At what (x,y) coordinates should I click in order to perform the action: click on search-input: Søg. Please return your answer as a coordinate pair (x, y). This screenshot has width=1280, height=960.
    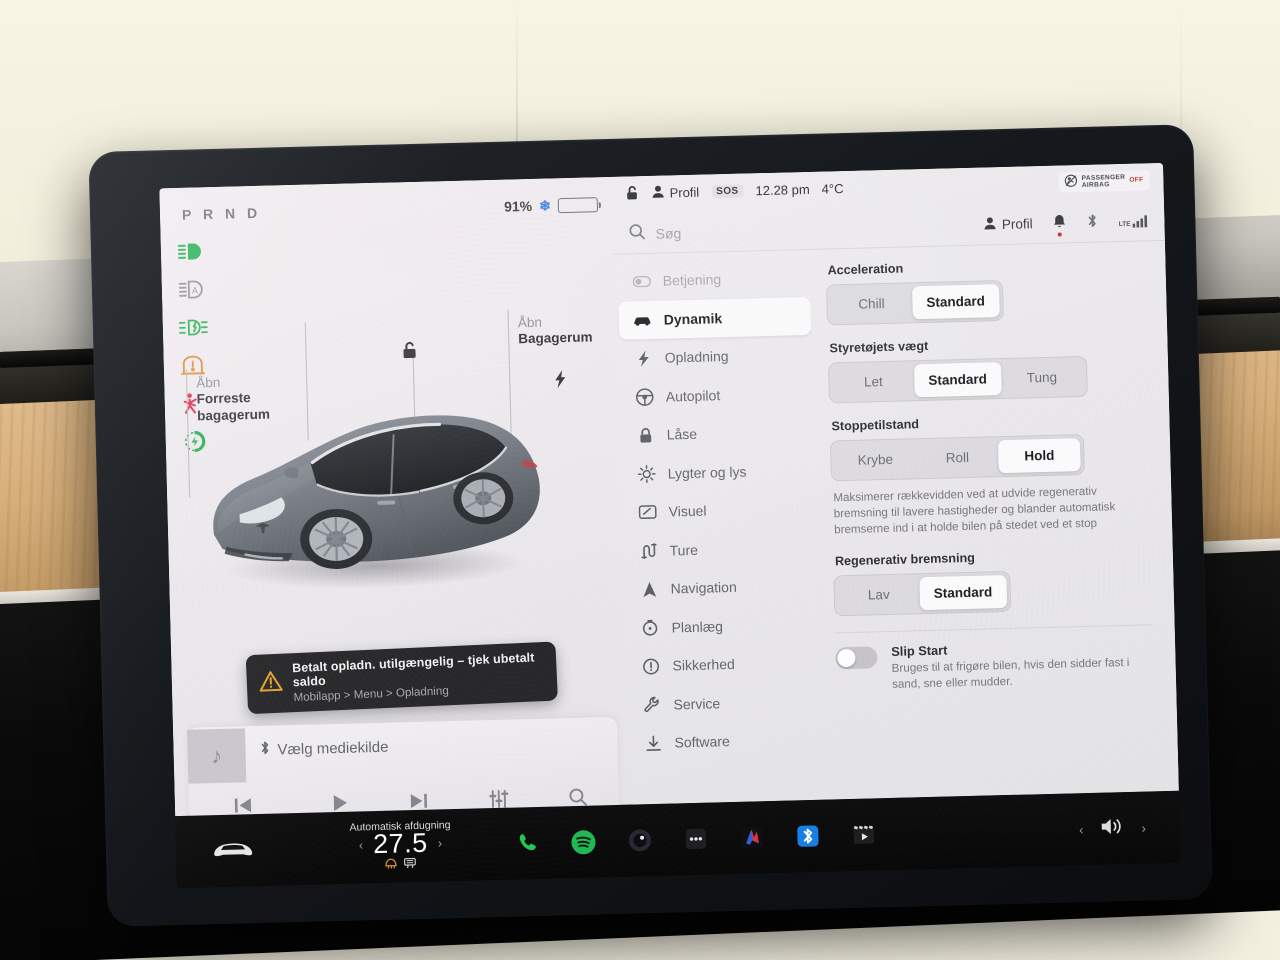
    Looking at the image, I should click on (668, 233).